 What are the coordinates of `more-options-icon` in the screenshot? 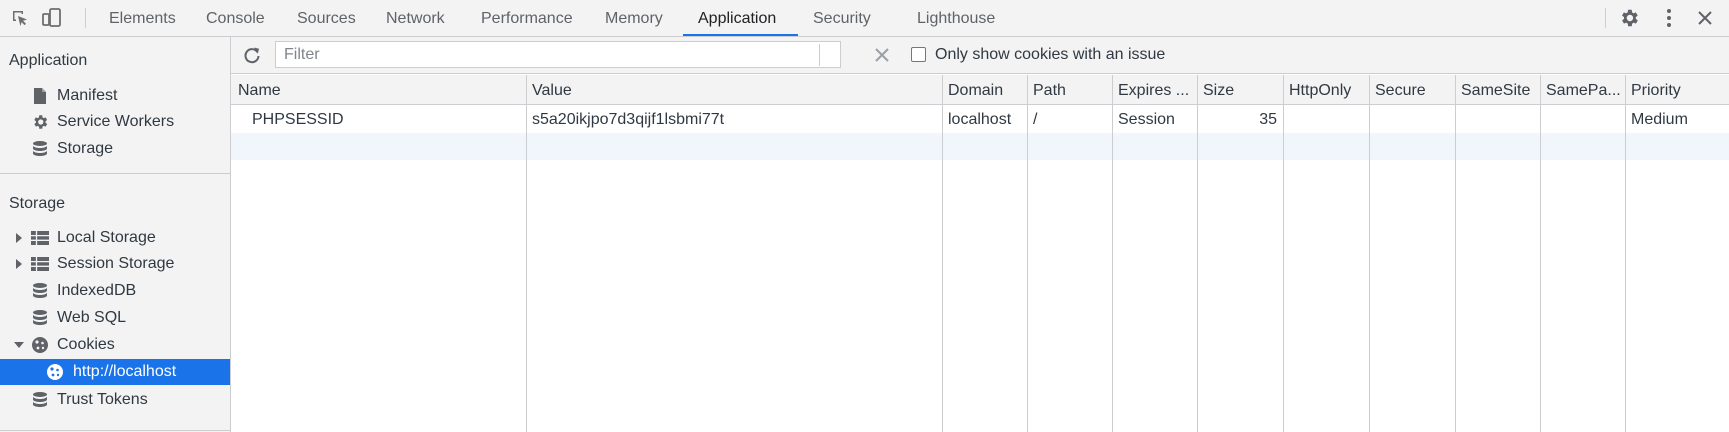 It's located at (1669, 18).